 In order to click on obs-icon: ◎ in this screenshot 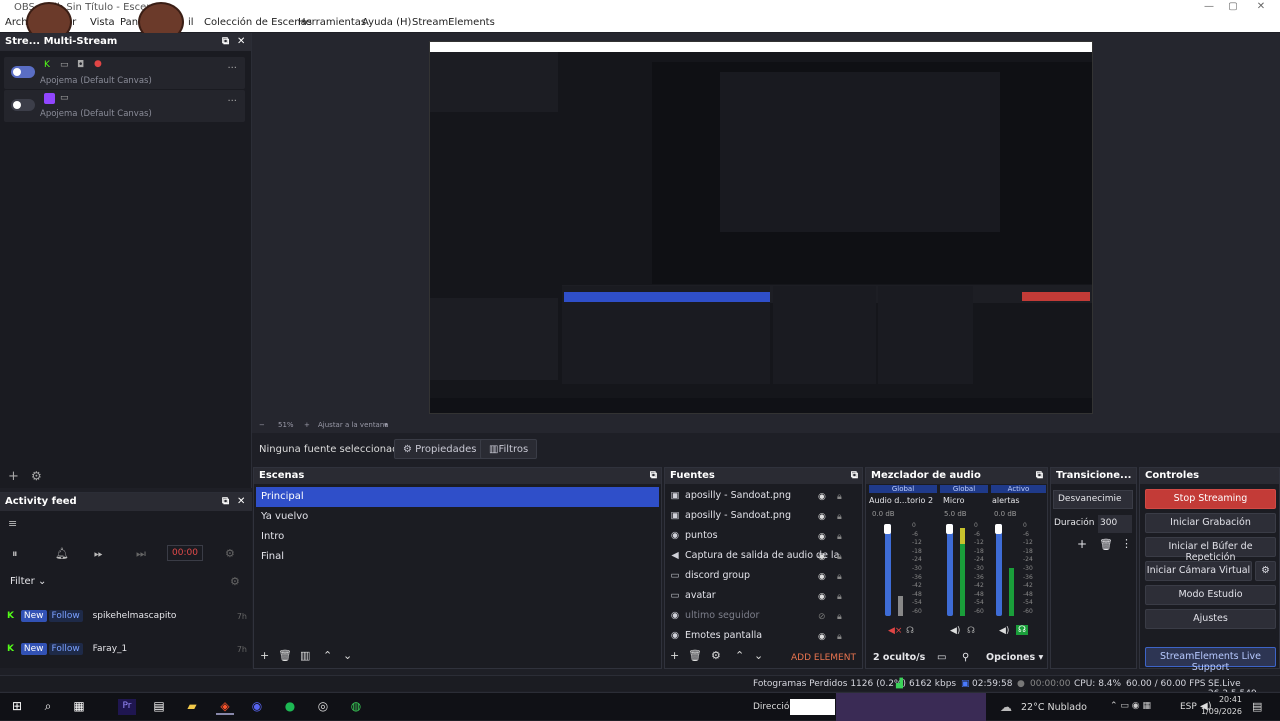, I will do `click(323, 707)`.